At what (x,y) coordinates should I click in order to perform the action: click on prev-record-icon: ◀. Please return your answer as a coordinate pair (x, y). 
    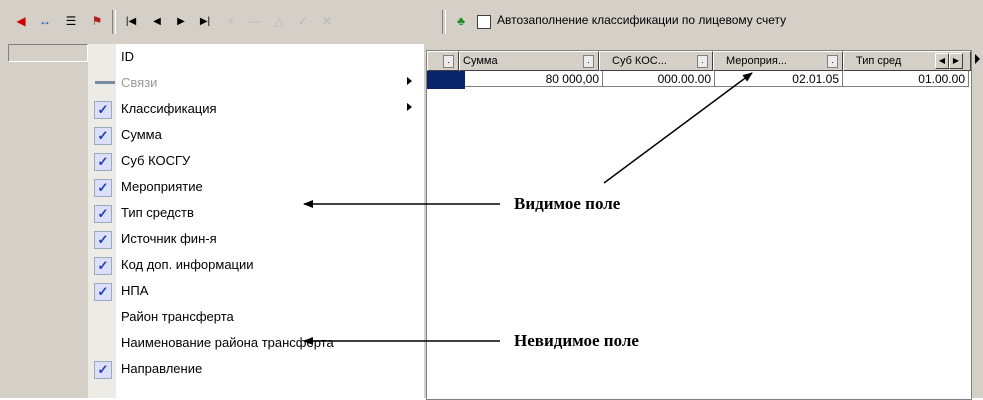
    Looking at the image, I should click on (157, 21).